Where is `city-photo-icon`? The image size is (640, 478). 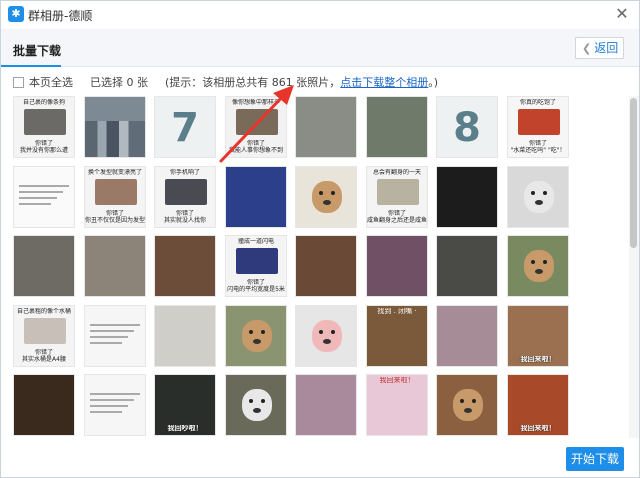 city-photo-icon is located at coordinates (115, 139).